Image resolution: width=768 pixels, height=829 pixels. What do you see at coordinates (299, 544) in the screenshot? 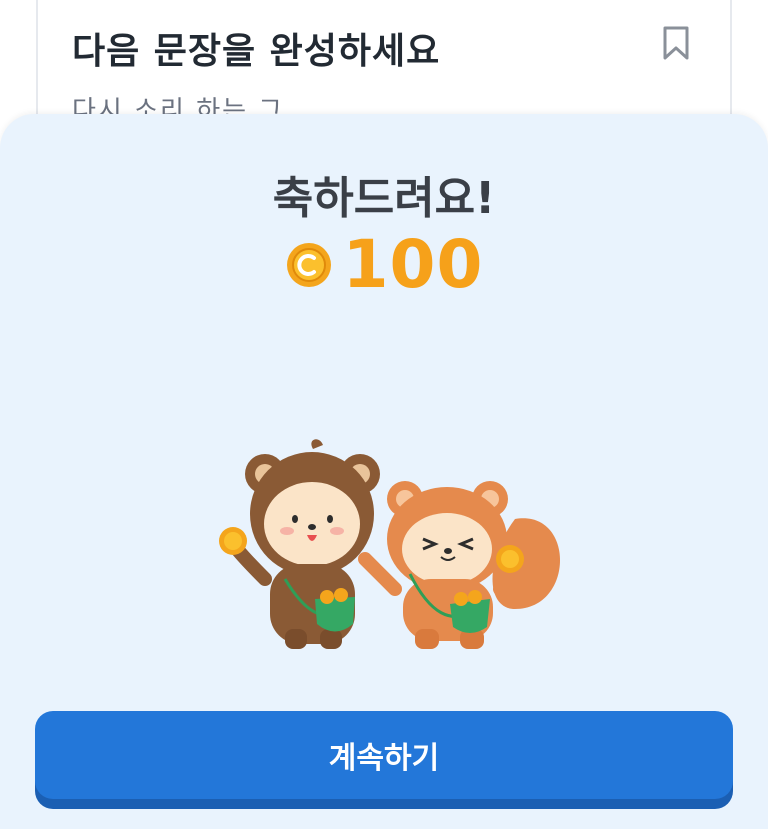
I see `brown-squirrel-mascot` at bounding box center [299, 544].